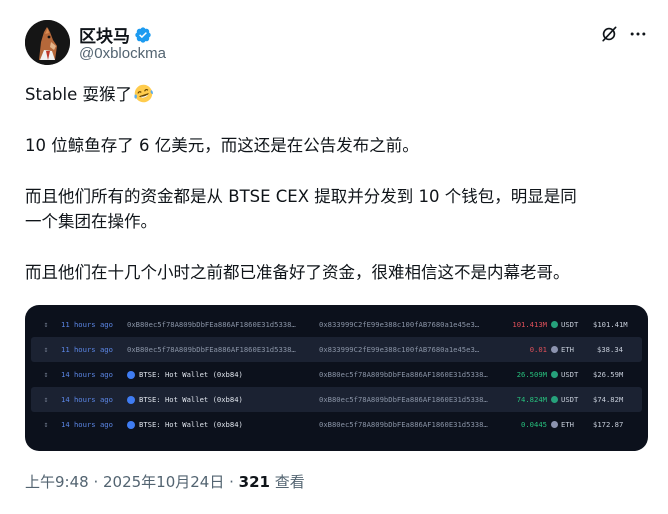  I want to click on tweet-footer: 上午9:48 · 2025年10月24日 · 321 查看, so click(165, 481).